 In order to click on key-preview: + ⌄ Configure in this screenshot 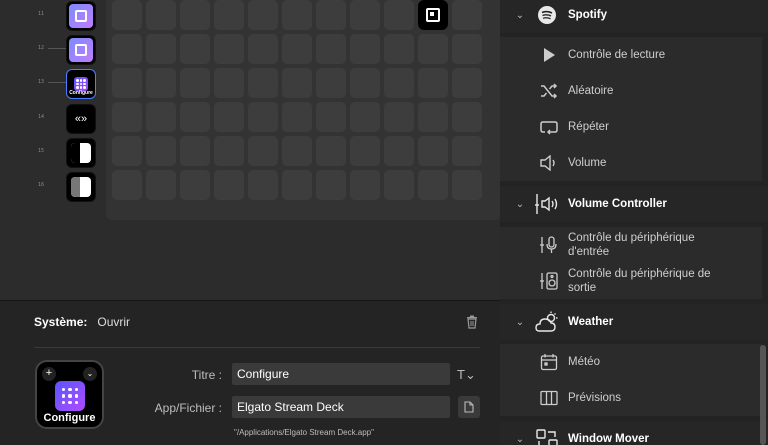, I will do `click(69, 394)`.